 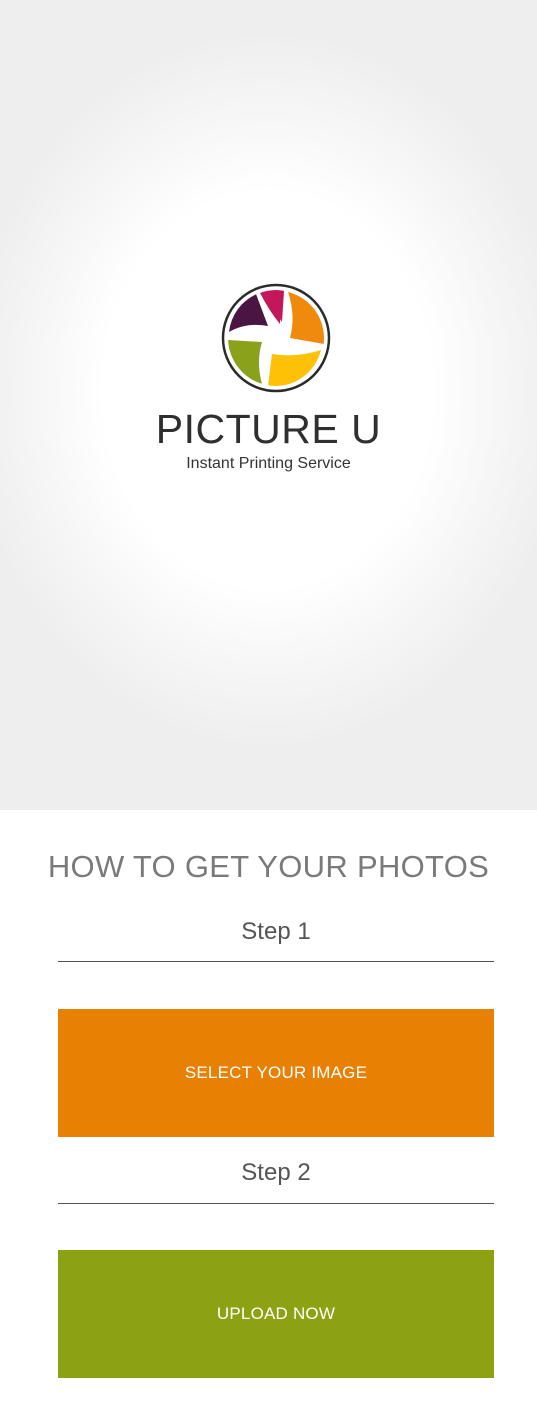 What do you see at coordinates (276, 1172) in the screenshot?
I see `step-2-label: Step 2` at bounding box center [276, 1172].